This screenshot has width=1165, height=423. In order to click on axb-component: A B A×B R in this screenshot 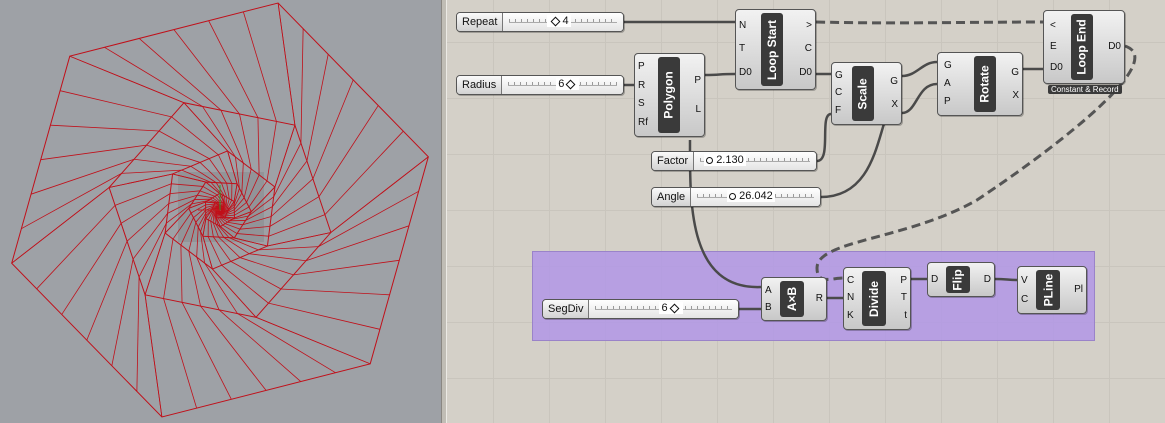, I will do `click(794, 299)`.